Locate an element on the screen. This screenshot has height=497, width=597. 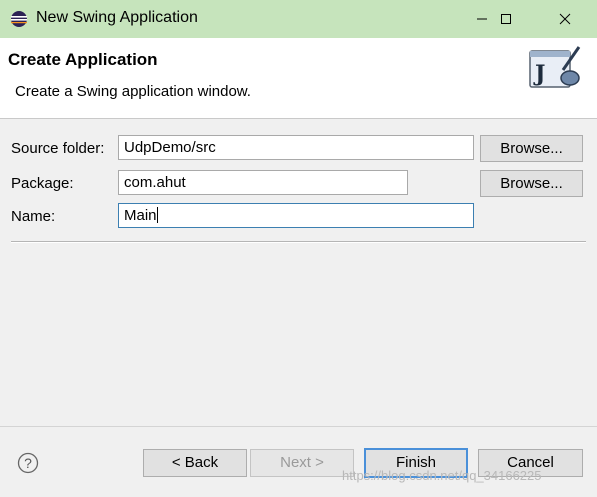
close-button is located at coordinates (565, 19).